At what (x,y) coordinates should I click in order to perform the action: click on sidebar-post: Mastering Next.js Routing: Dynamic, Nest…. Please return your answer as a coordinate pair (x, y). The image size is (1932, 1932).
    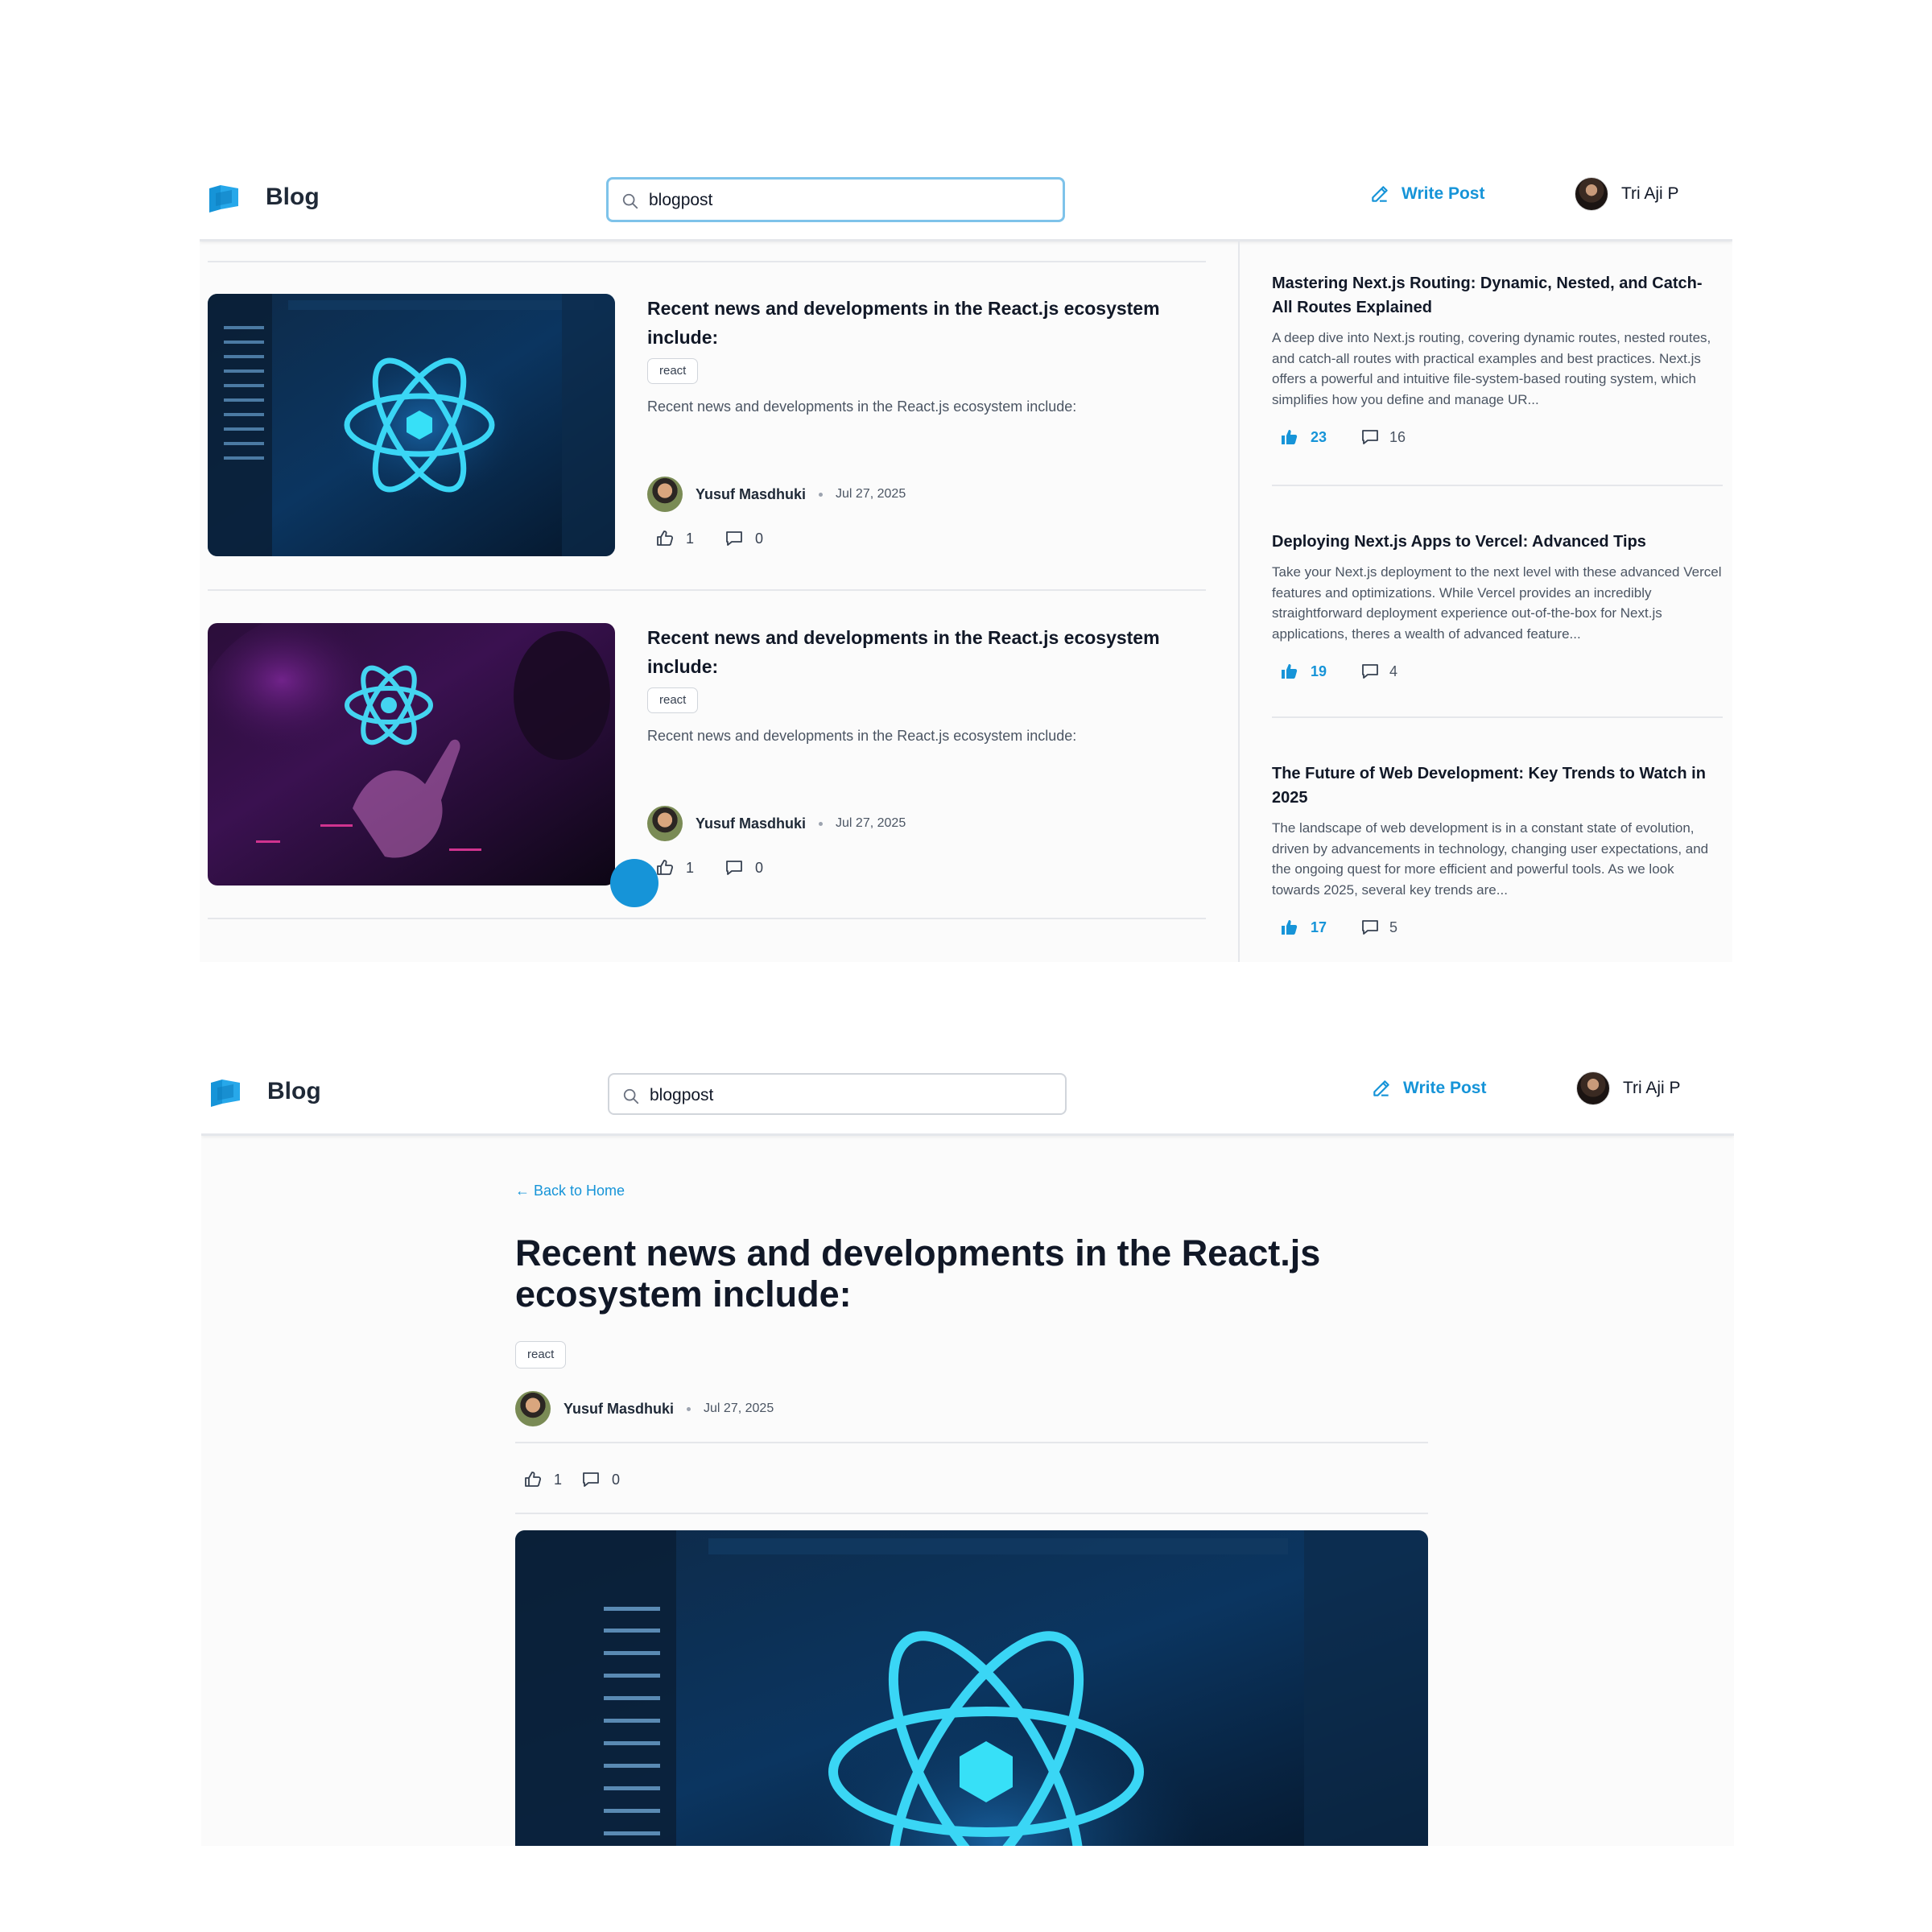
    Looking at the image, I should click on (1497, 359).